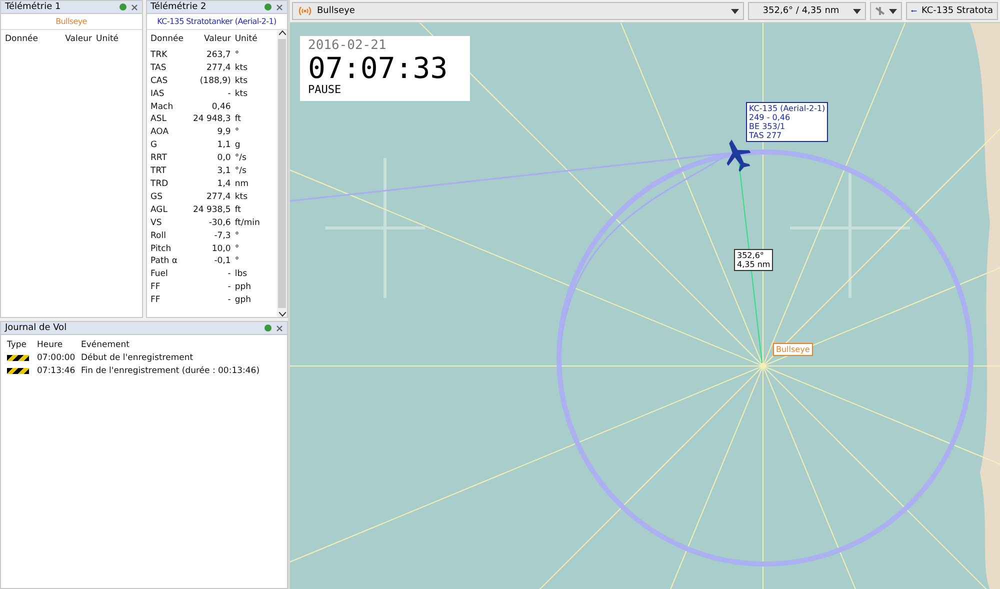 This screenshot has height=589, width=1000. Describe the element at coordinates (36, 328) in the screenshot. I see `panel-title: Journal de Vol` at that location.